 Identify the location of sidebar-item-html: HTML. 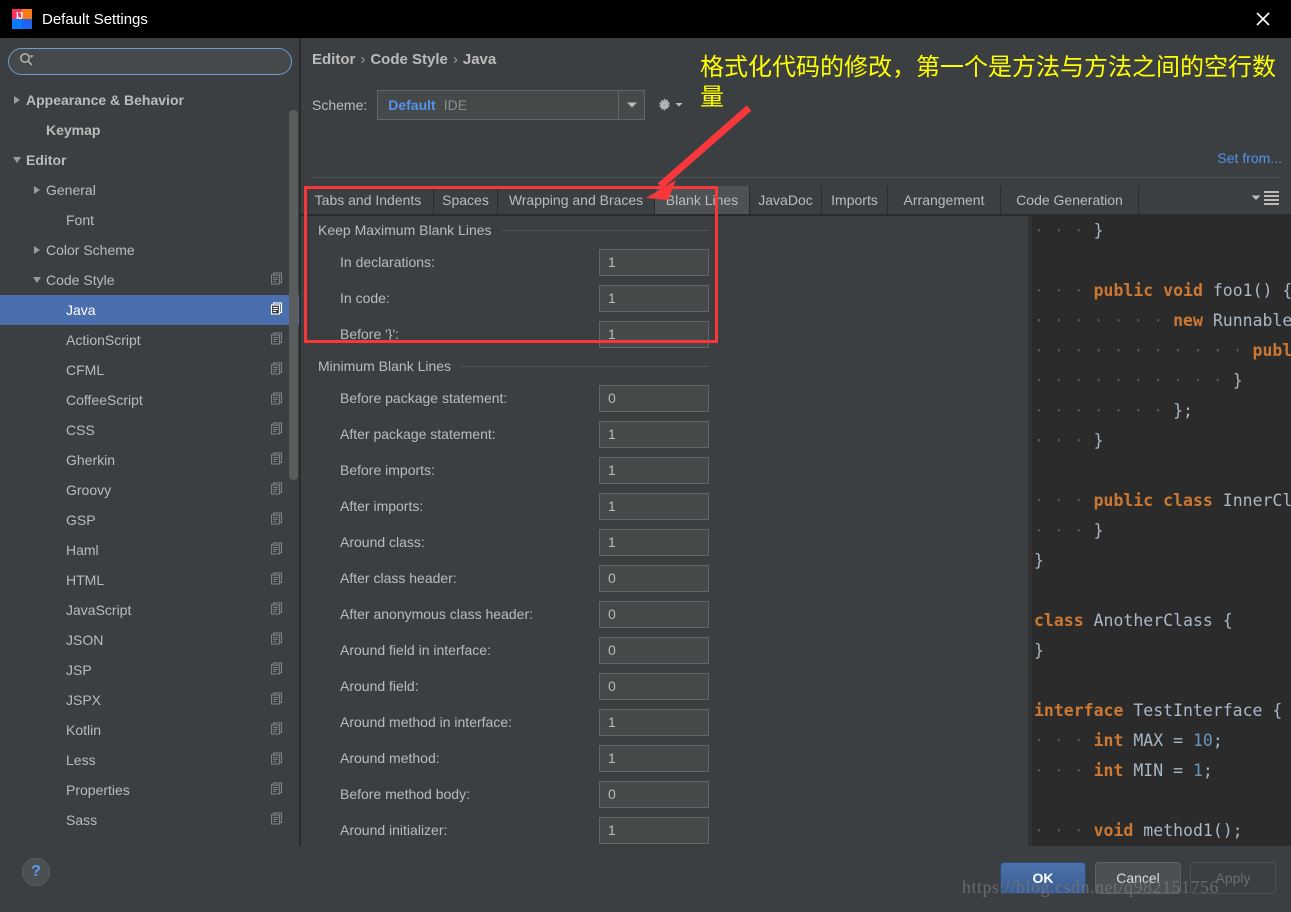
(150, 580).